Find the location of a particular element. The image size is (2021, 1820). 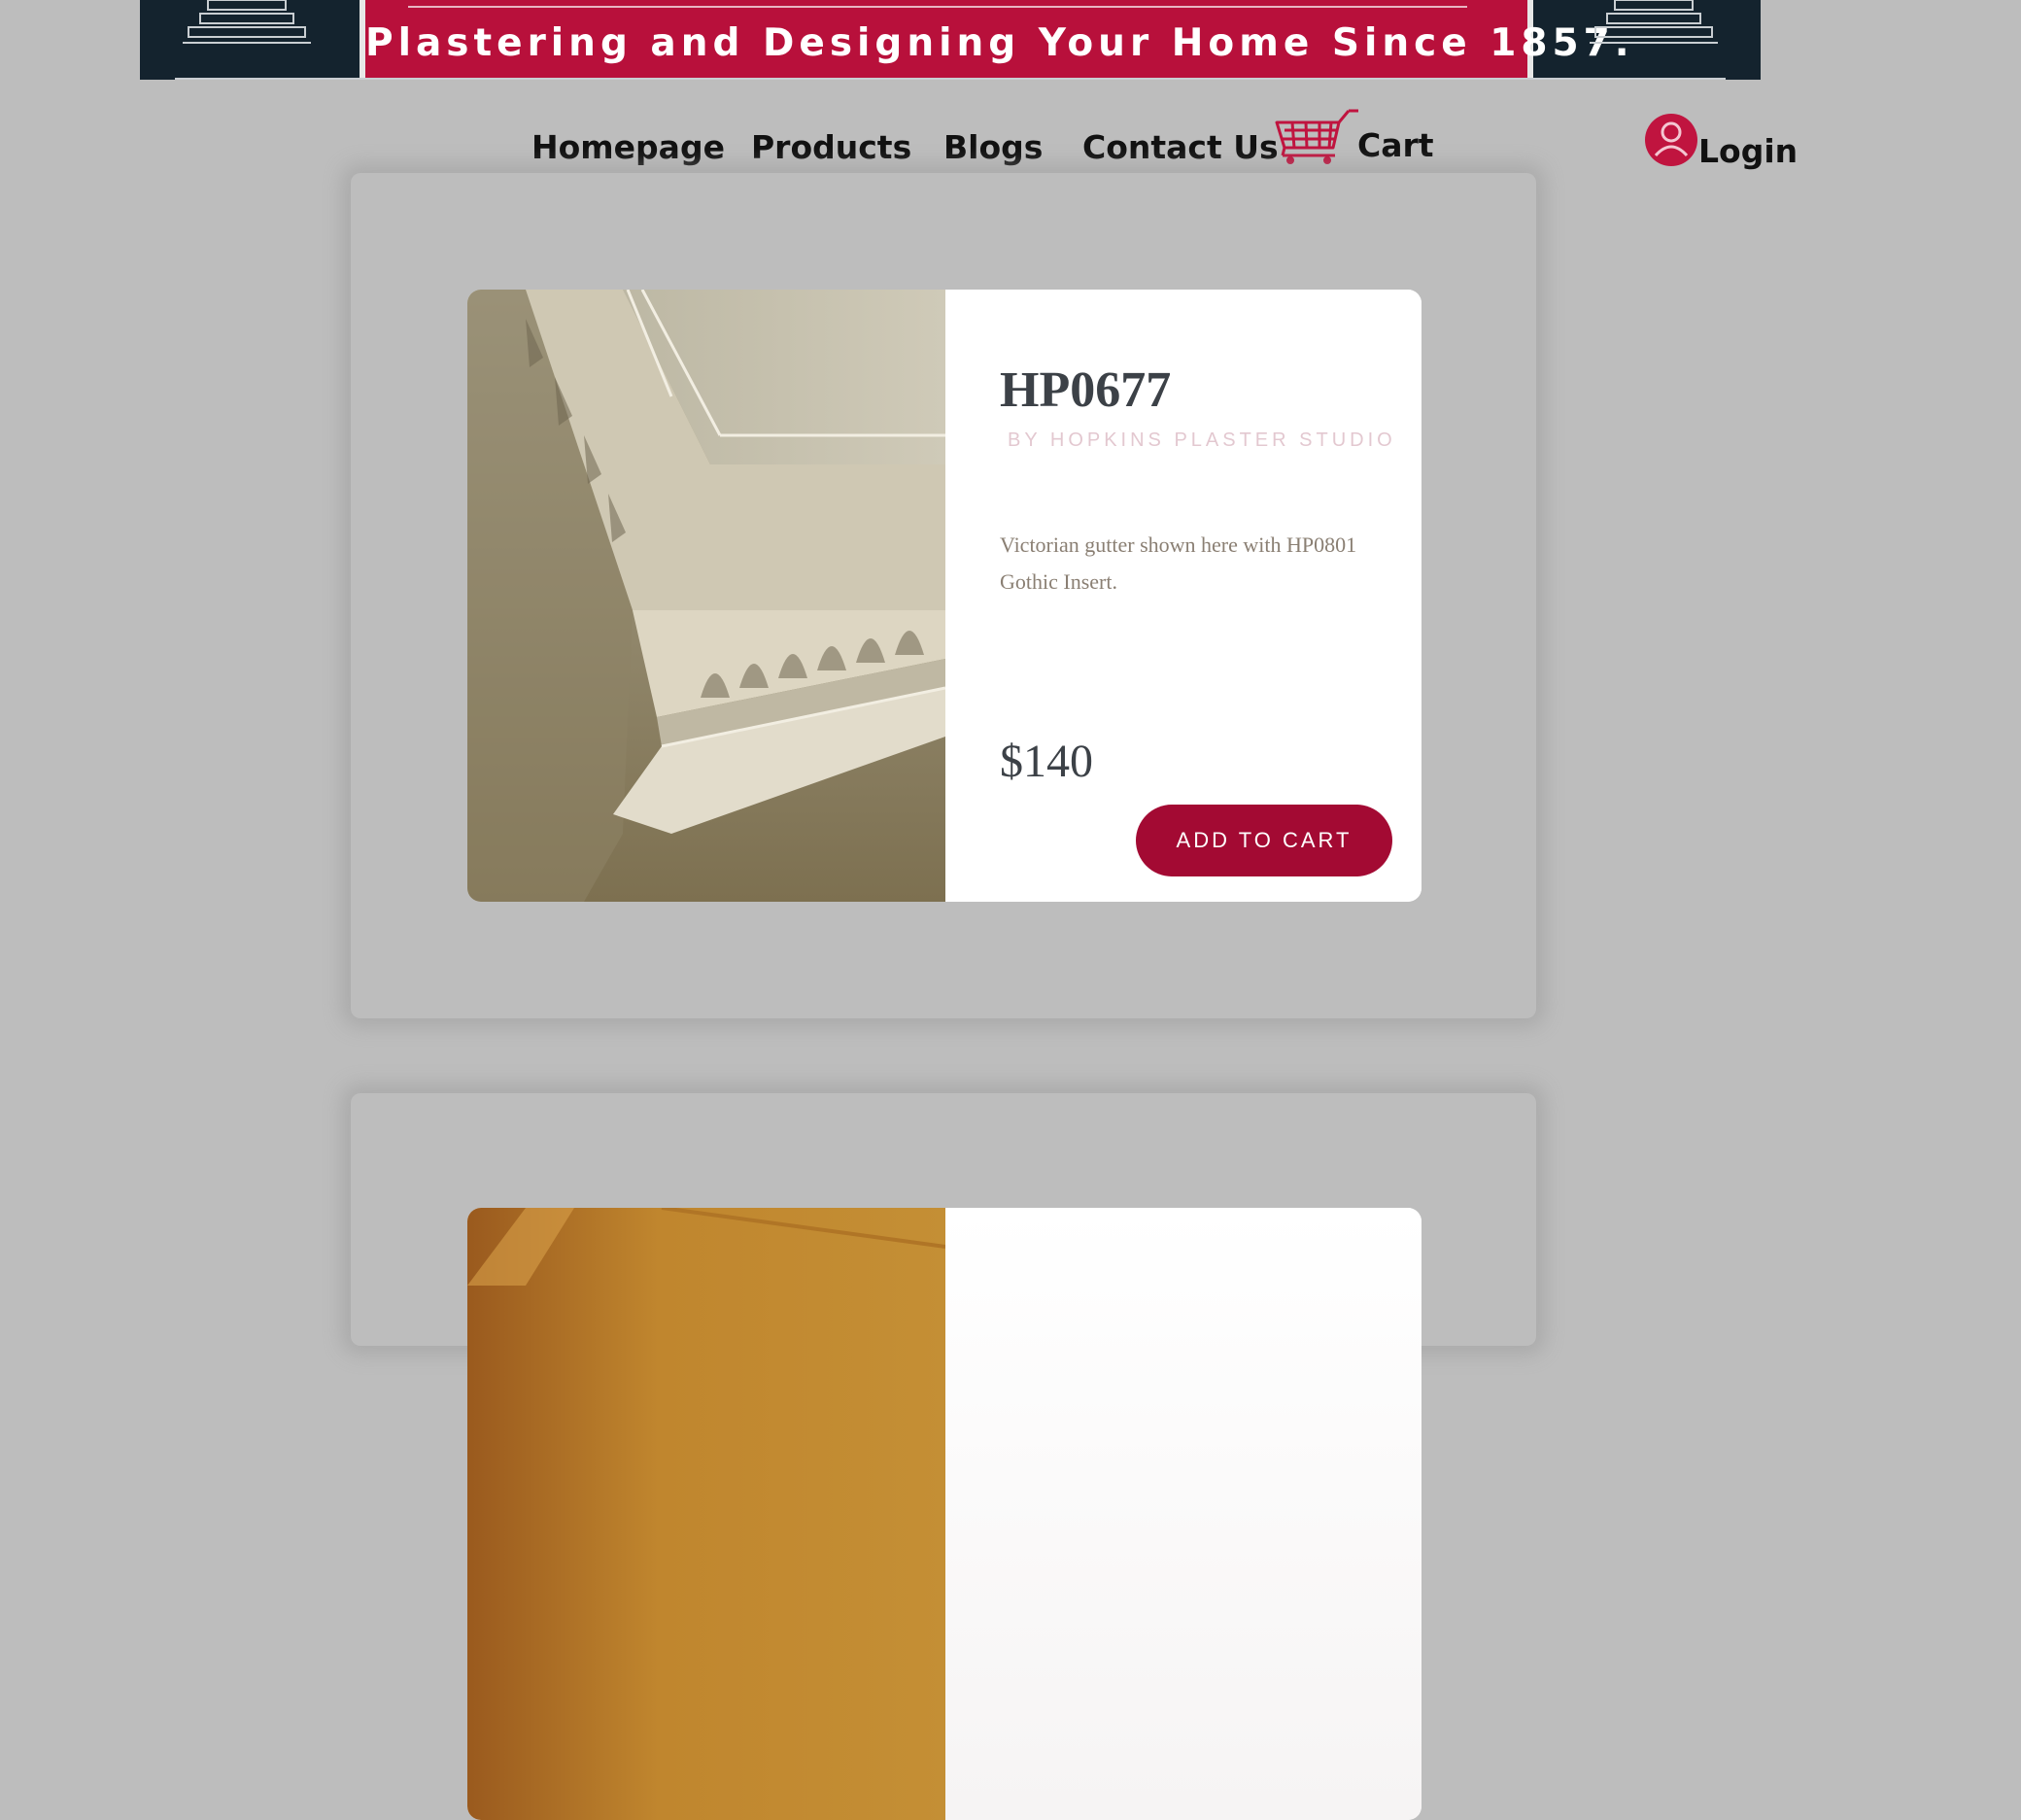

nav-contact-us: Contact Us is located at coordinates (1180, 147).